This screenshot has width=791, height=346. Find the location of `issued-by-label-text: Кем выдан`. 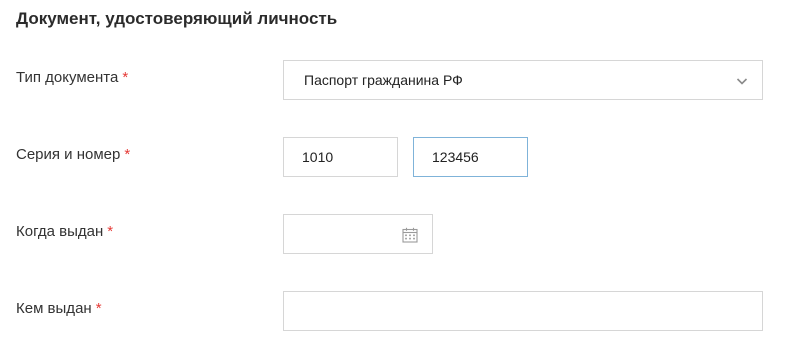

issued-by-label-text: Кем выдан is located at coordinates (54, 308).